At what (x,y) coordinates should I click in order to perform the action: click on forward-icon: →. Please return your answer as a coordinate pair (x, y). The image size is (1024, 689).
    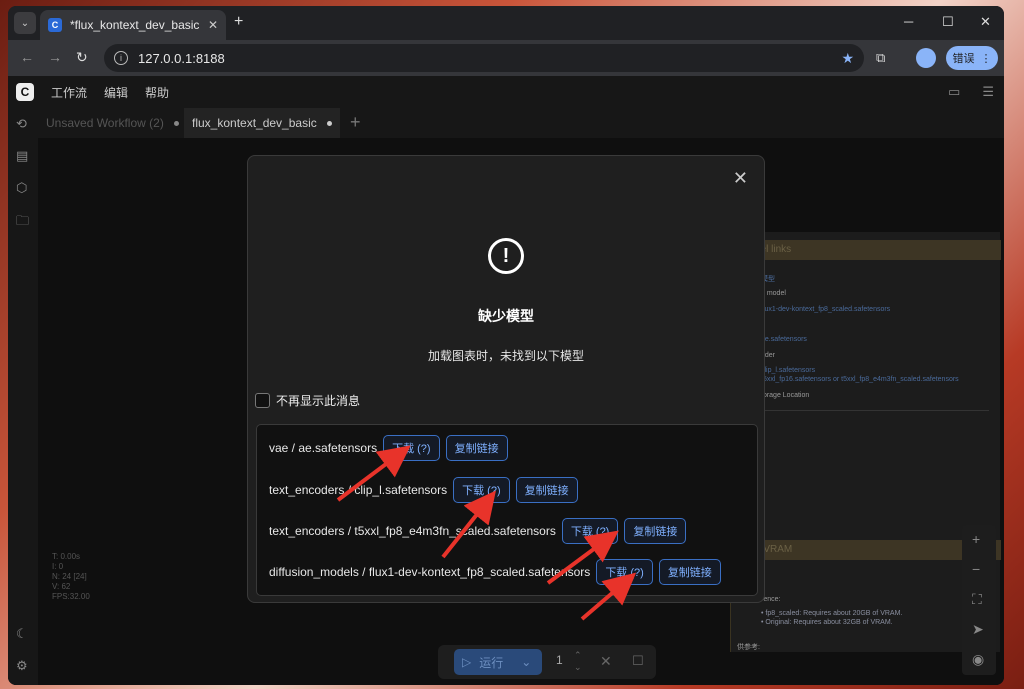
    Looking at the image, I should click on (55, 57).